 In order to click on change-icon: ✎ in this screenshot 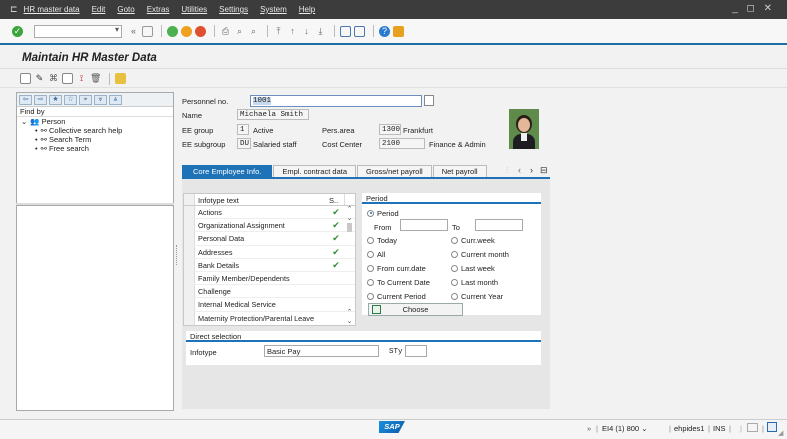, I will do `click(39, 78)`.